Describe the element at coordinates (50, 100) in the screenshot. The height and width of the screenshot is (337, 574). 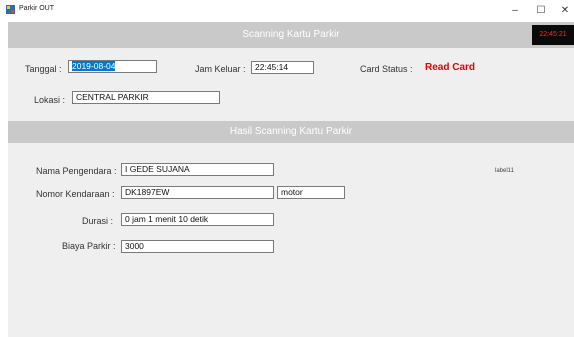
I see `lokasi-label: Lokasi :` at that location.